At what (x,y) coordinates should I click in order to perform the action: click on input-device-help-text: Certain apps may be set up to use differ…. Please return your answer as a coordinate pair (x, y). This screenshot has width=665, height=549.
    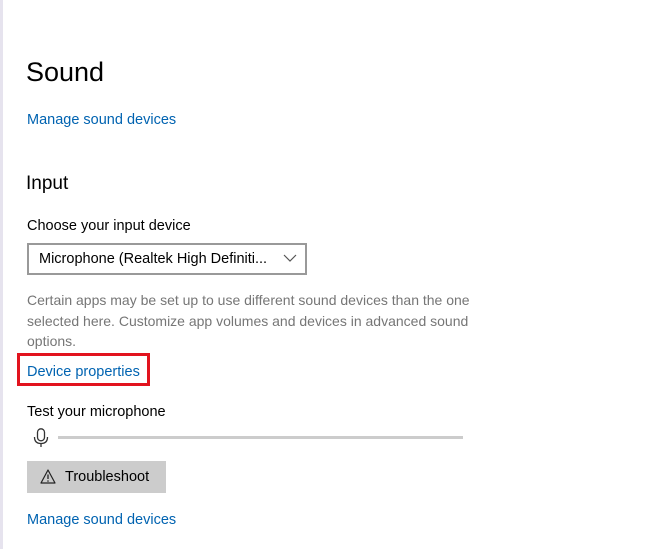
    Looking at the image, I should click on (248, 320).